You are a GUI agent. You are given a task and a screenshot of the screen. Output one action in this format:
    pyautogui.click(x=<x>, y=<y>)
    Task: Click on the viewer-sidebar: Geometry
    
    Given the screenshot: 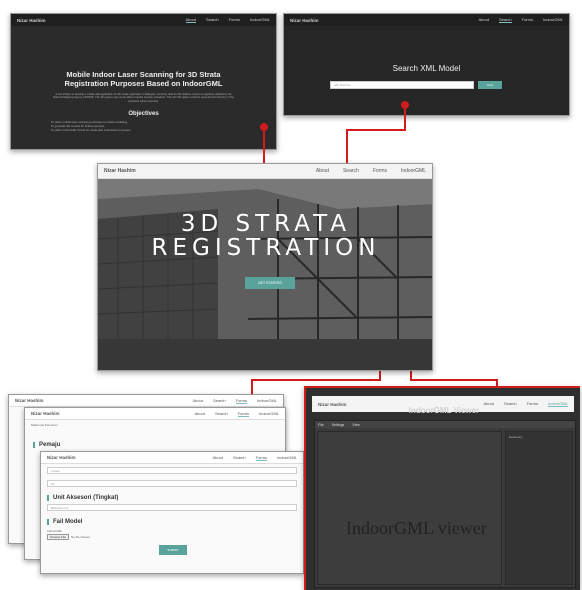 What is the action you would take?
    pyautogui.click(x=539, y=508)
    